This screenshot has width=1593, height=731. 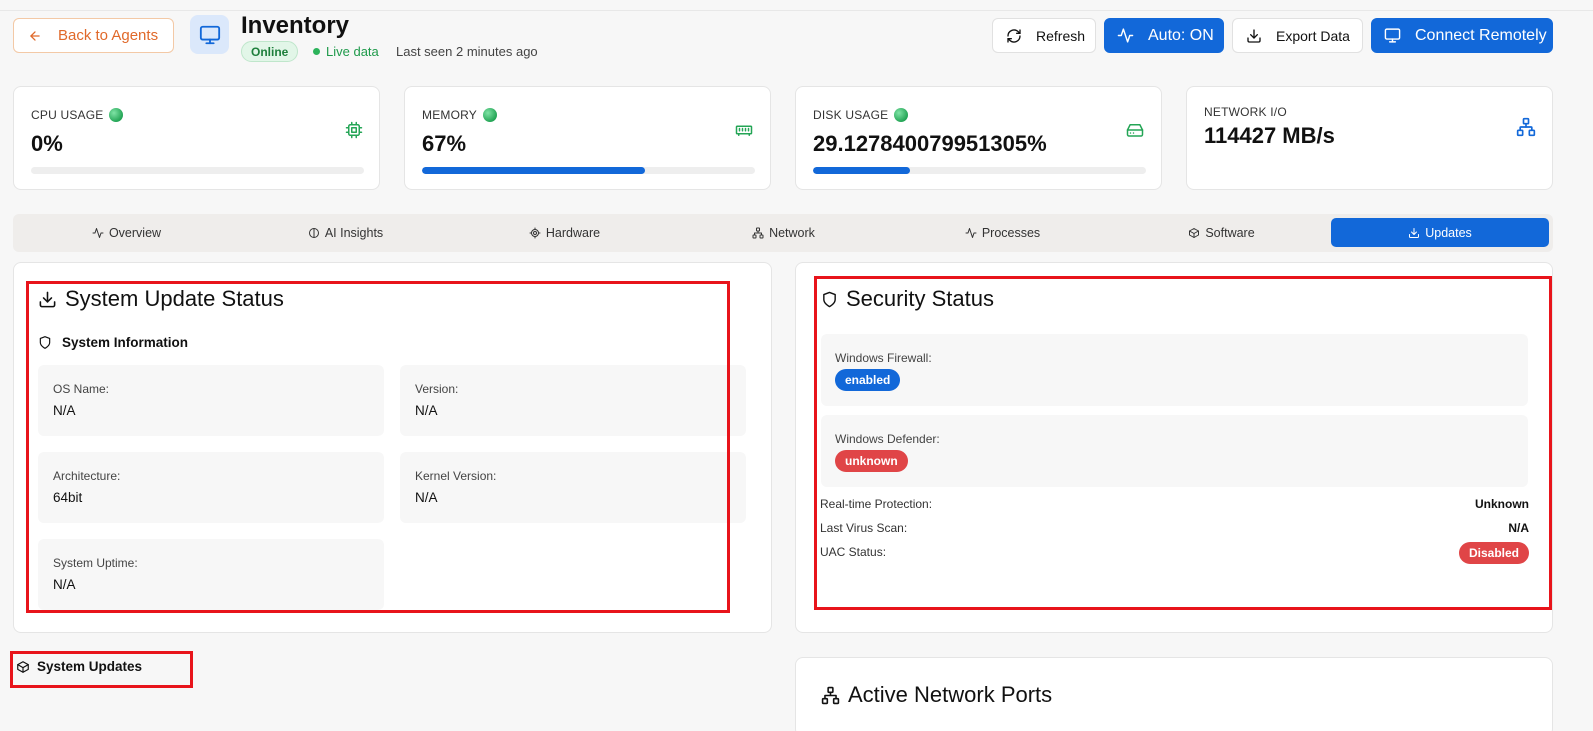 I want to click on kernel-version-key: Kernel Version:, so click(x=456, y=476).